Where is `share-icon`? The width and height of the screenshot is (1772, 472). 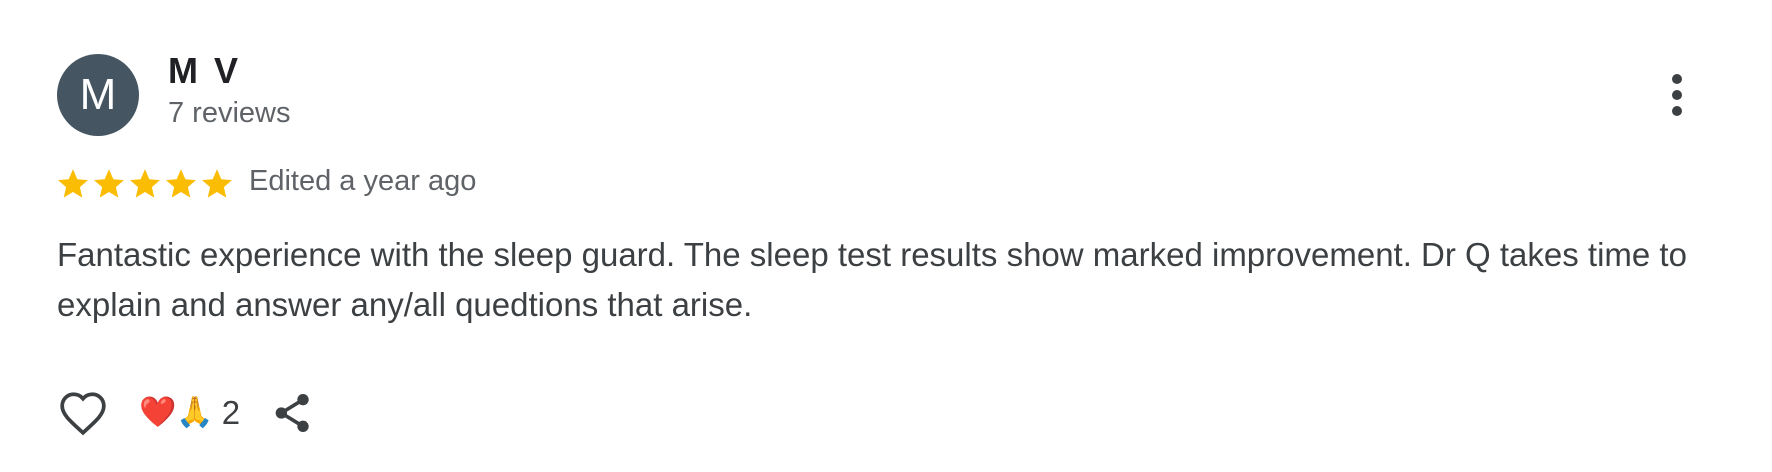
share-icon is located at coordinates (292, 413).